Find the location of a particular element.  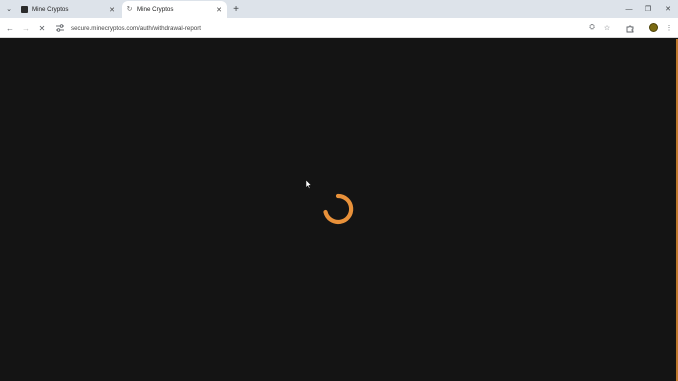

stop-loading-button: ✕ is located at coordinates (42, 28).